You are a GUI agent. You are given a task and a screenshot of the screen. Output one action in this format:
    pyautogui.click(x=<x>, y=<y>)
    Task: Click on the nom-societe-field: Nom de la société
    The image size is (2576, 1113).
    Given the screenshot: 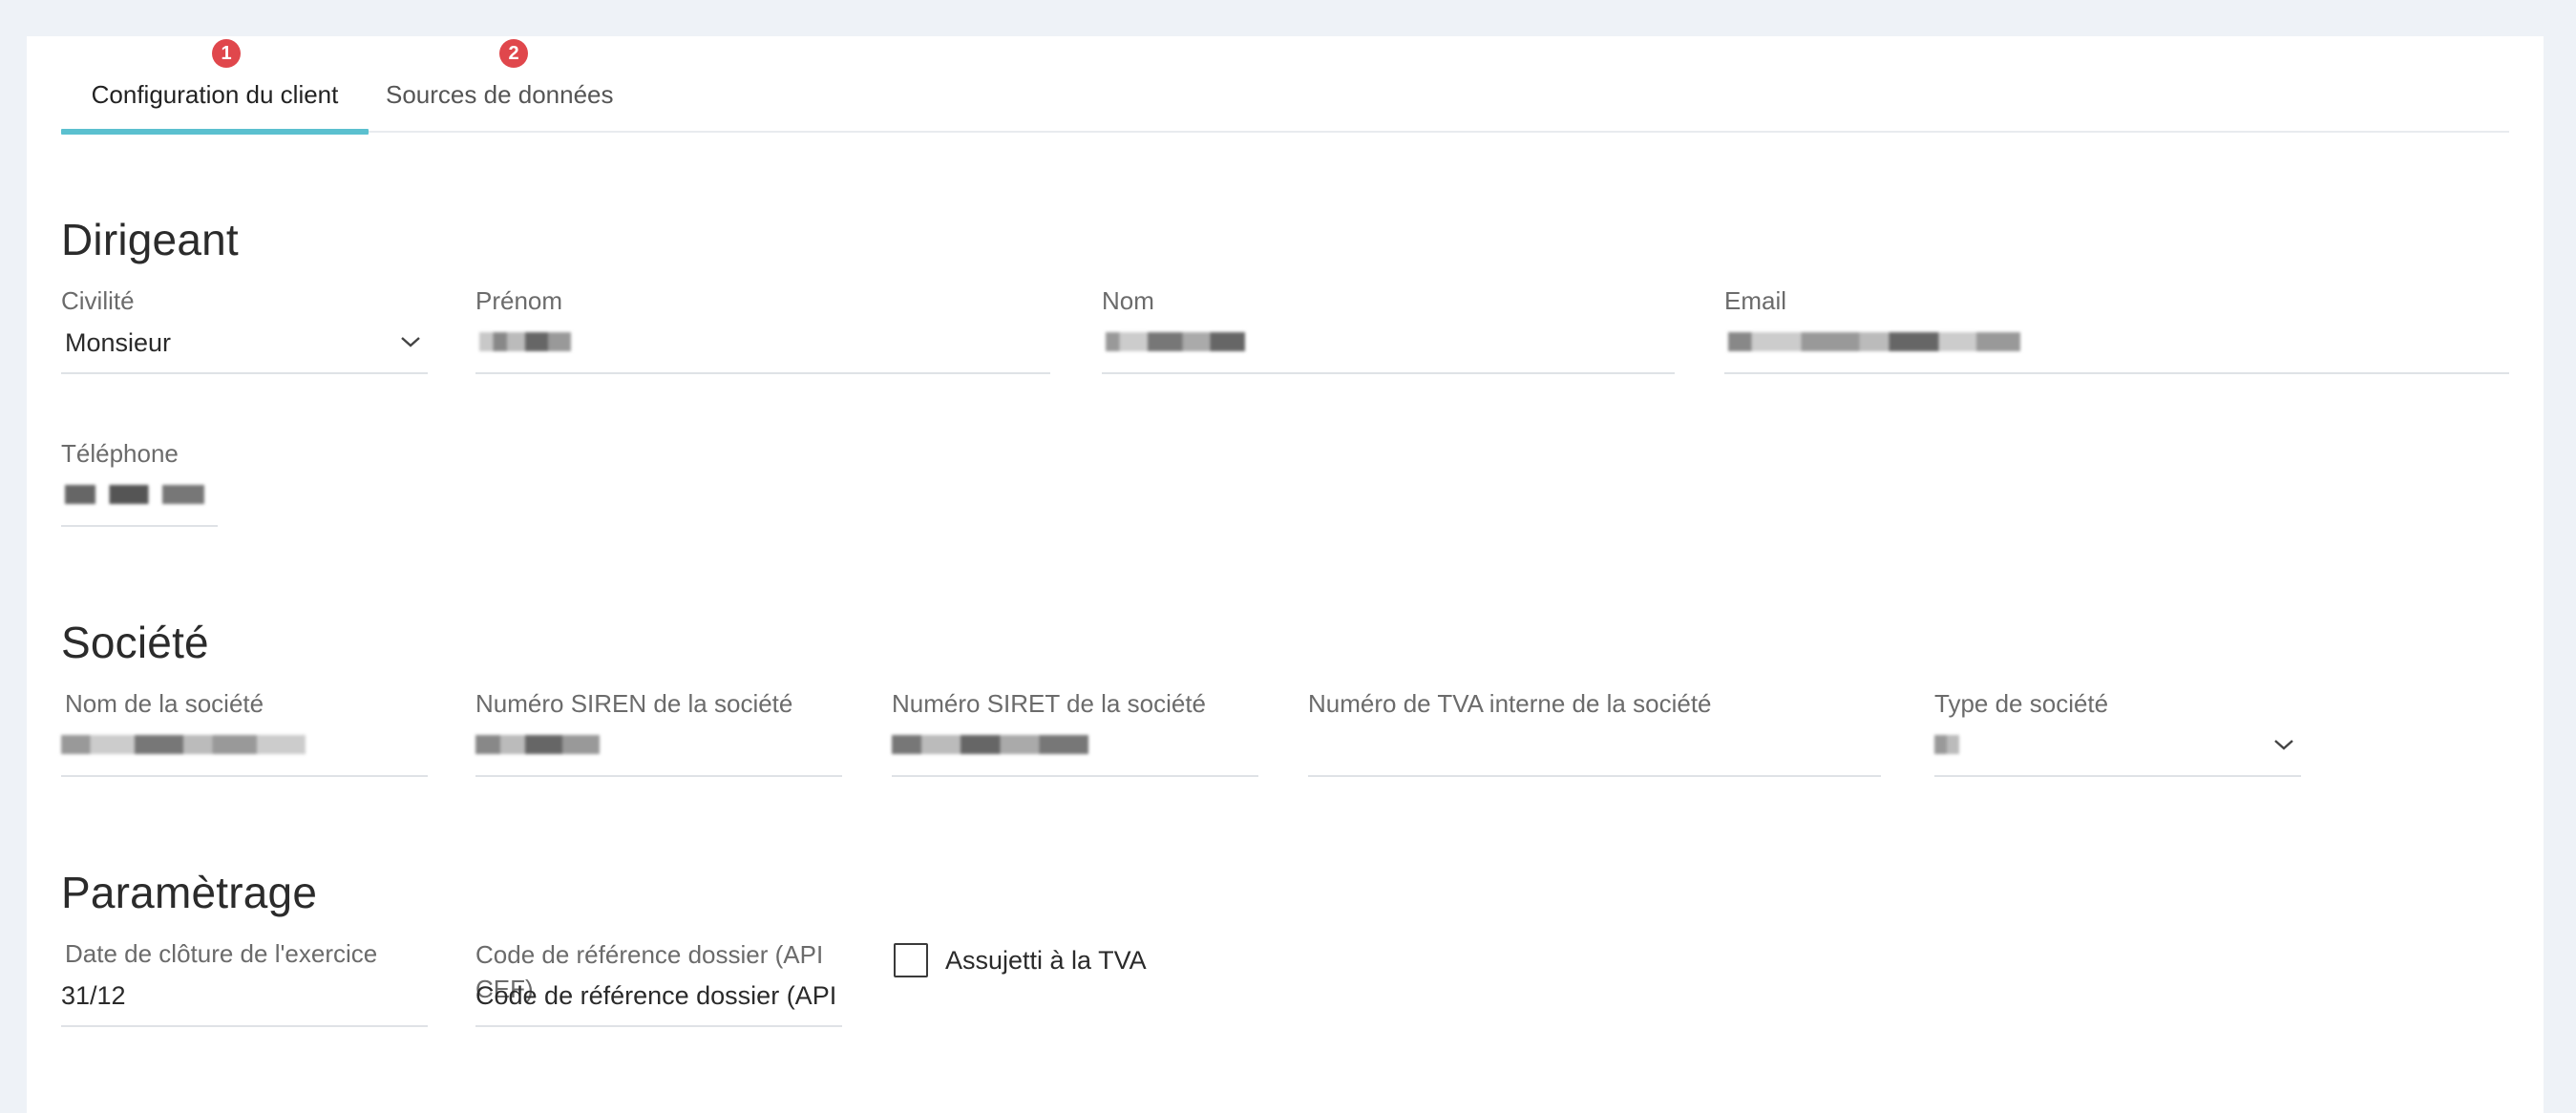 What is the action you would take?
    pyautogui.click(x=244, y=735)
    